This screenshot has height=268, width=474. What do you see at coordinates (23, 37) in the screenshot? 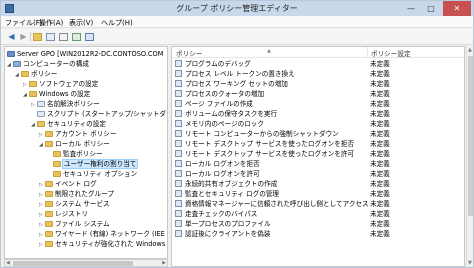
I see `forward-button: ▶` at bounding box center [23, 37].